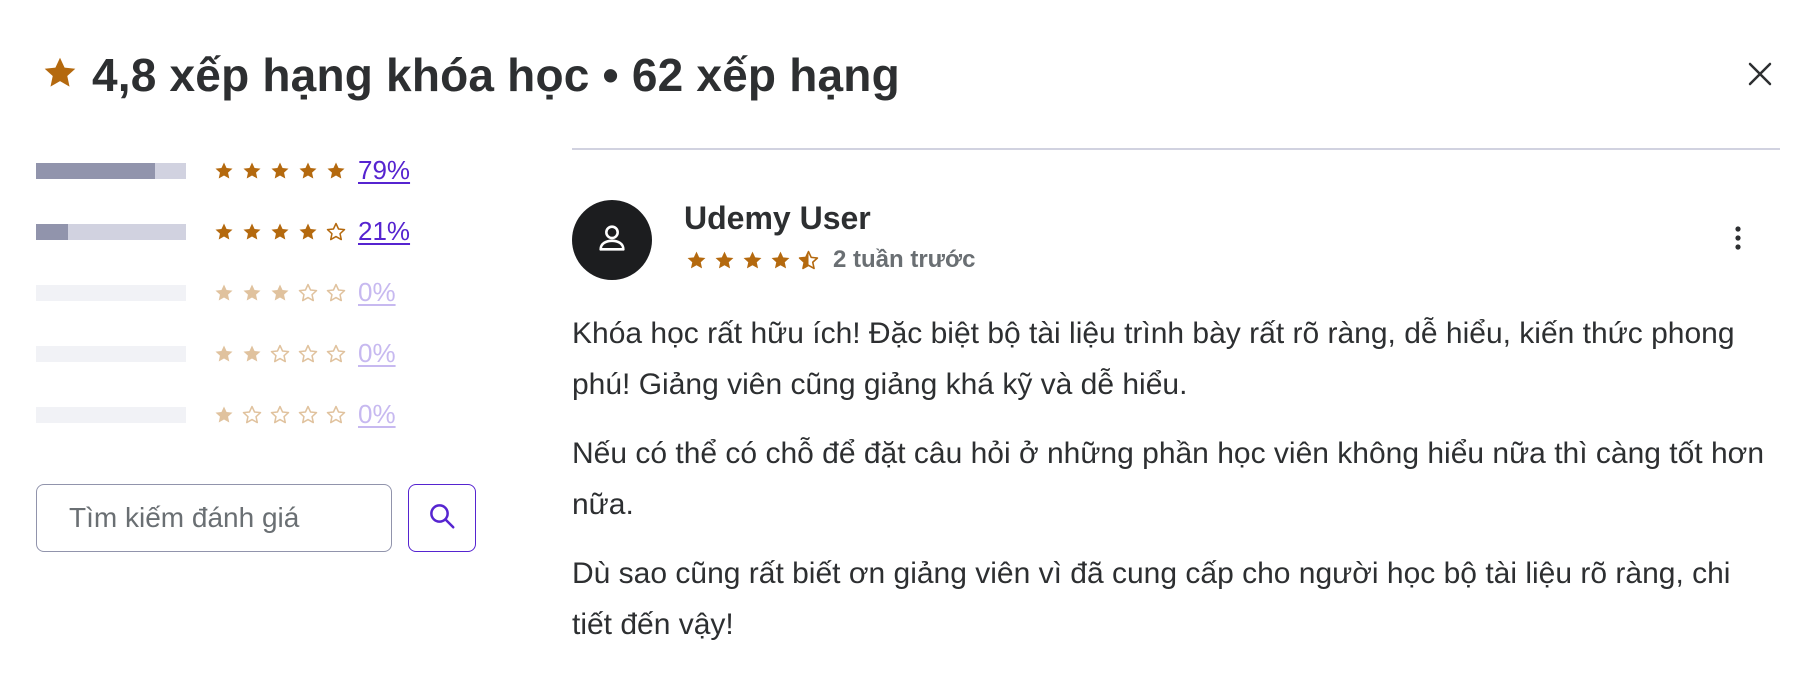 The image size is (1806, 682). I want to click on reviewer-name: Udemy User, so click(777, 218).